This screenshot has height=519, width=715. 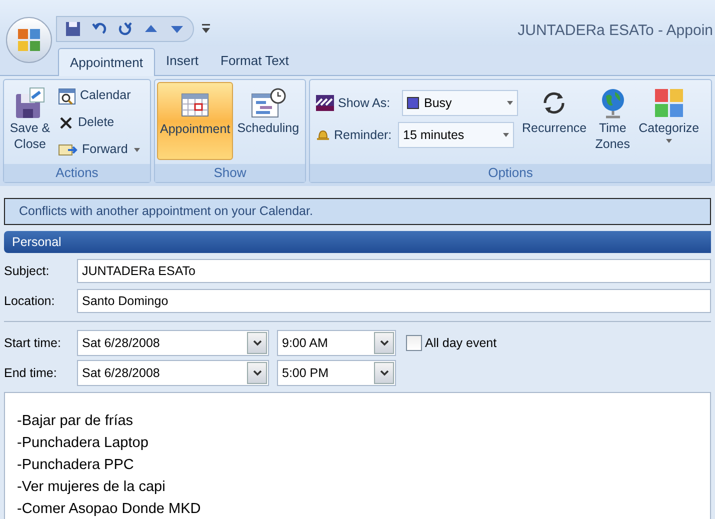 What do you see at coordinates (206, 28) in the screenshot?
I see `customize-toolbar-icon` at bounding box center [206, 28].